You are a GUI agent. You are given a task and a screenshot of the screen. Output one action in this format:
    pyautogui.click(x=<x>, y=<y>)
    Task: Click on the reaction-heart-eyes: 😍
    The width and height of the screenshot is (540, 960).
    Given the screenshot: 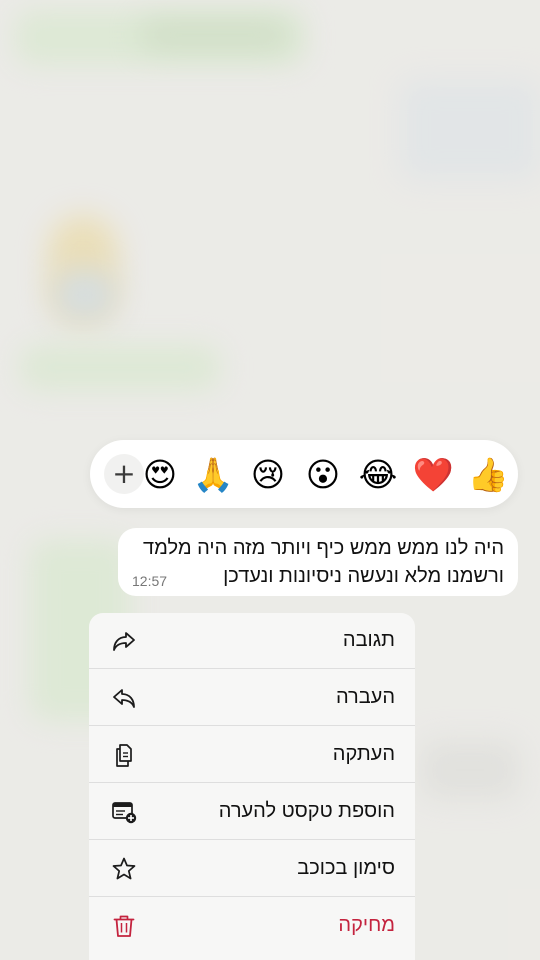 What is the action you would take?
    pyautogui.click(x=160, y=474)
    